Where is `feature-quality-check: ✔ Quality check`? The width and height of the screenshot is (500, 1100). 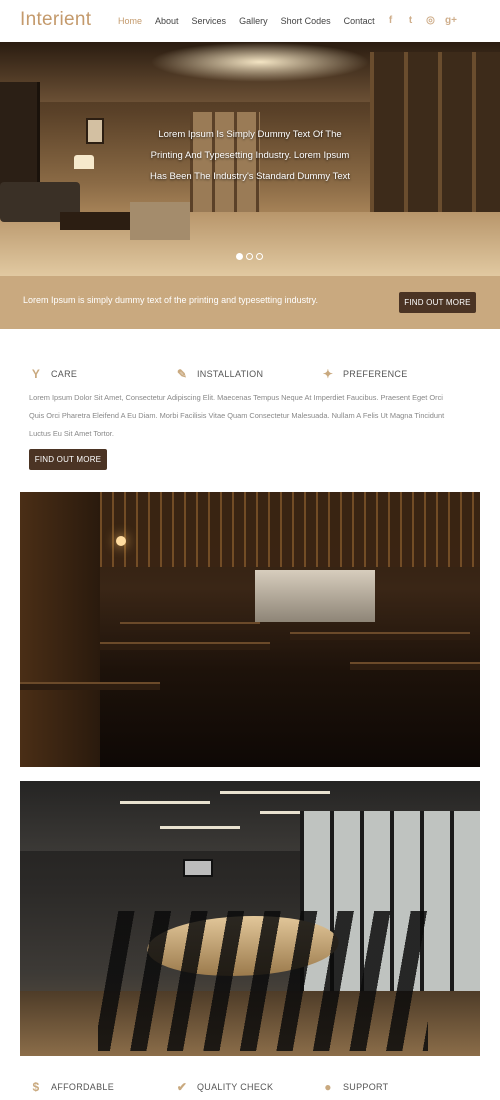 feature-quality-check: ✔ Quality check is located at coordinates (224, 1087).